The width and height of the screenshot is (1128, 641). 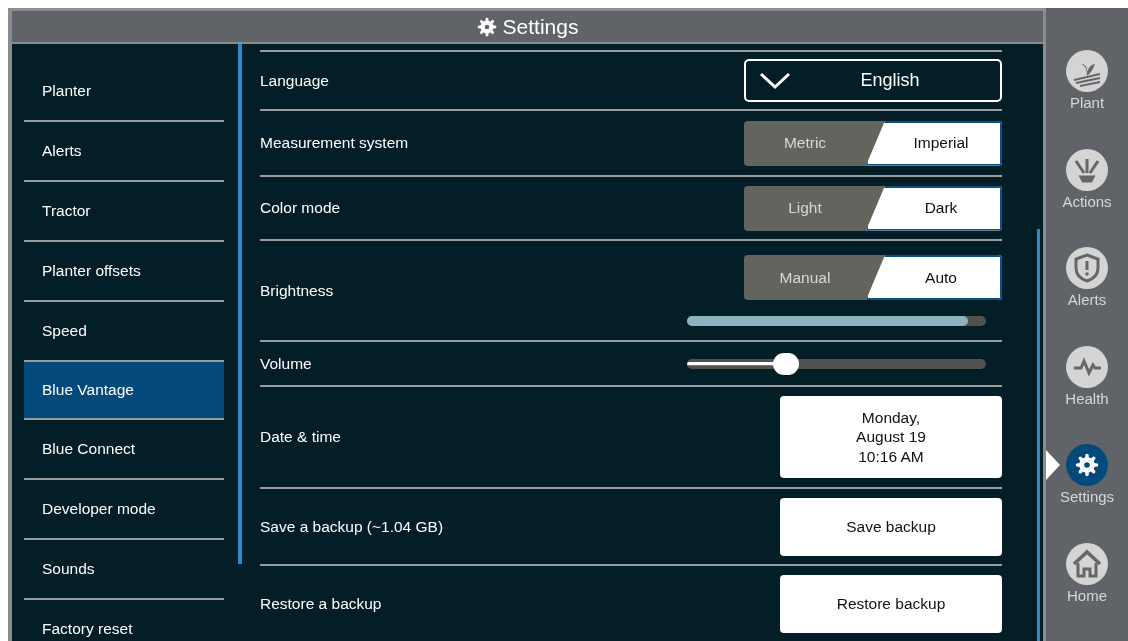 What do you see at coordinates (1087, 591) in the screenshot?
I see `nav-button: Home` at bounding box center [1087, 591].